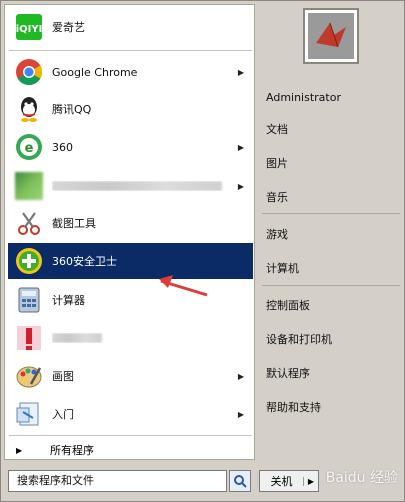 The image size is (405, 502). What do you see at coordinates (299, 339) in the screenshot?
I see `place-label: 设备和打印机` at bounding box center [299, 339].